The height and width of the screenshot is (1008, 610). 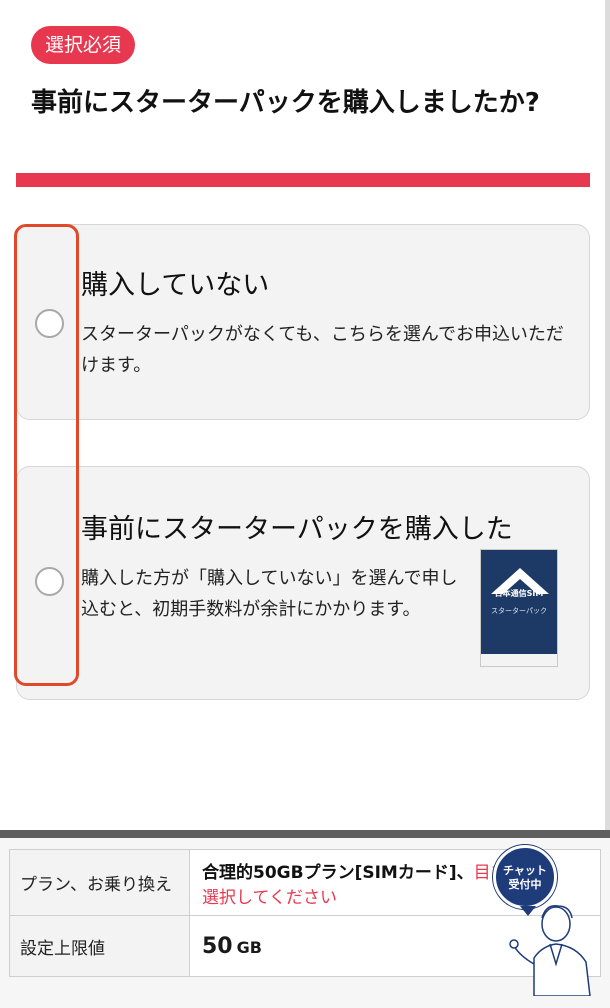 I want to click on question-title: 事前にスターターパックを購入しましたか?, so click(x=285, y=103).